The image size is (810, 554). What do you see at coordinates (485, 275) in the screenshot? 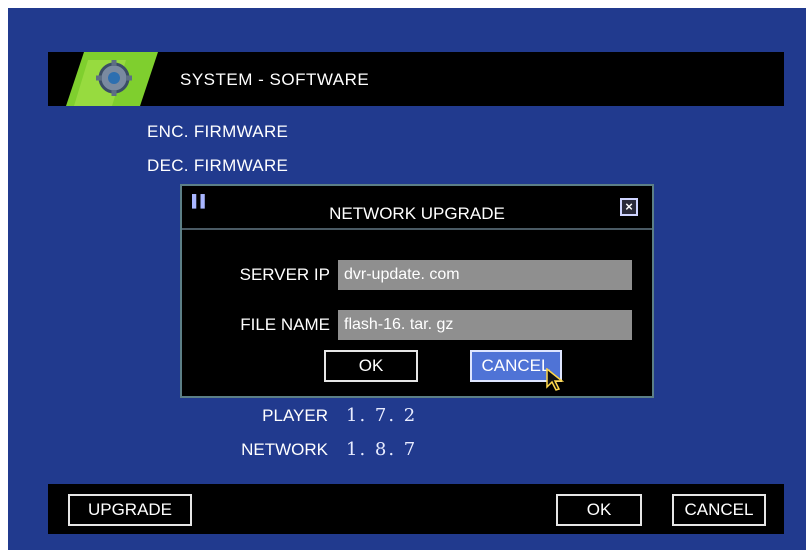
I see `server-ip-input` at bounding box center [485, 275].